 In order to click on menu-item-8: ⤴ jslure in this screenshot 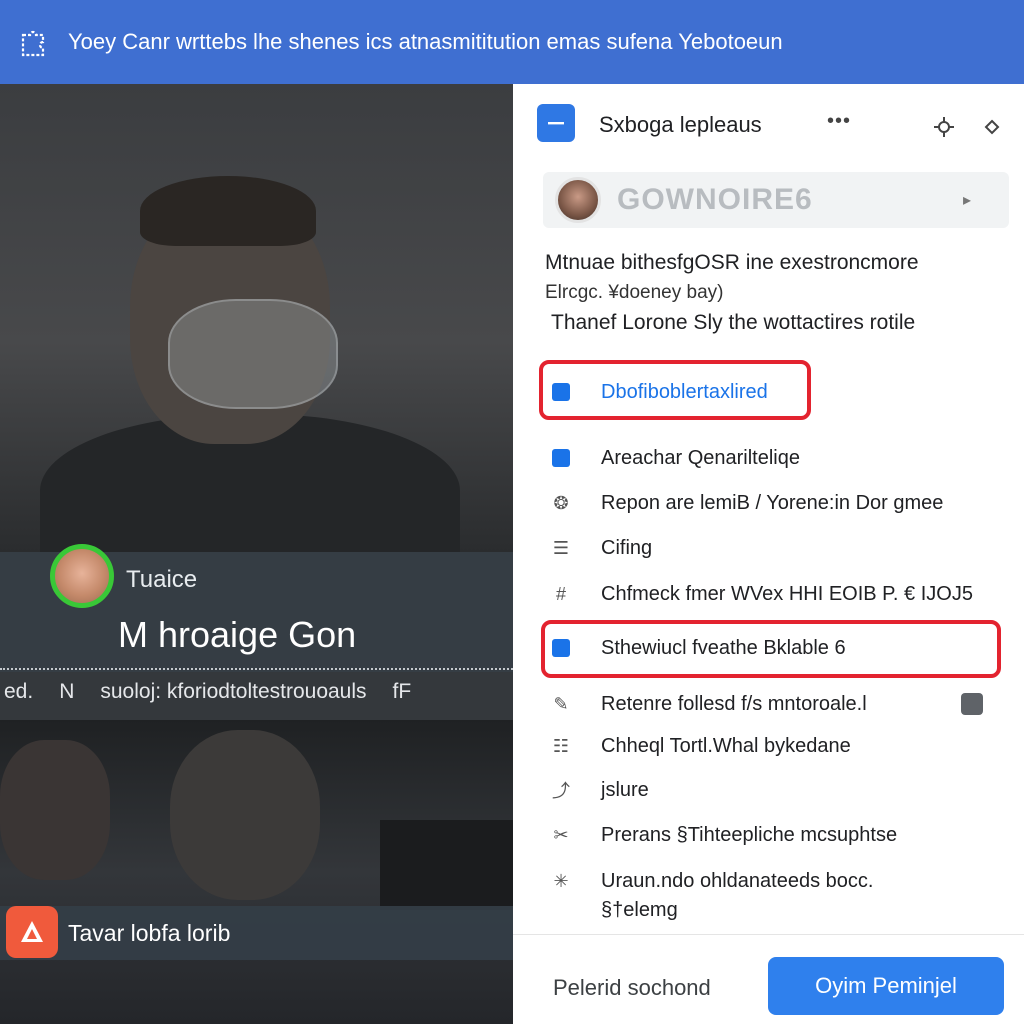, I will do `click(768, 790)`.